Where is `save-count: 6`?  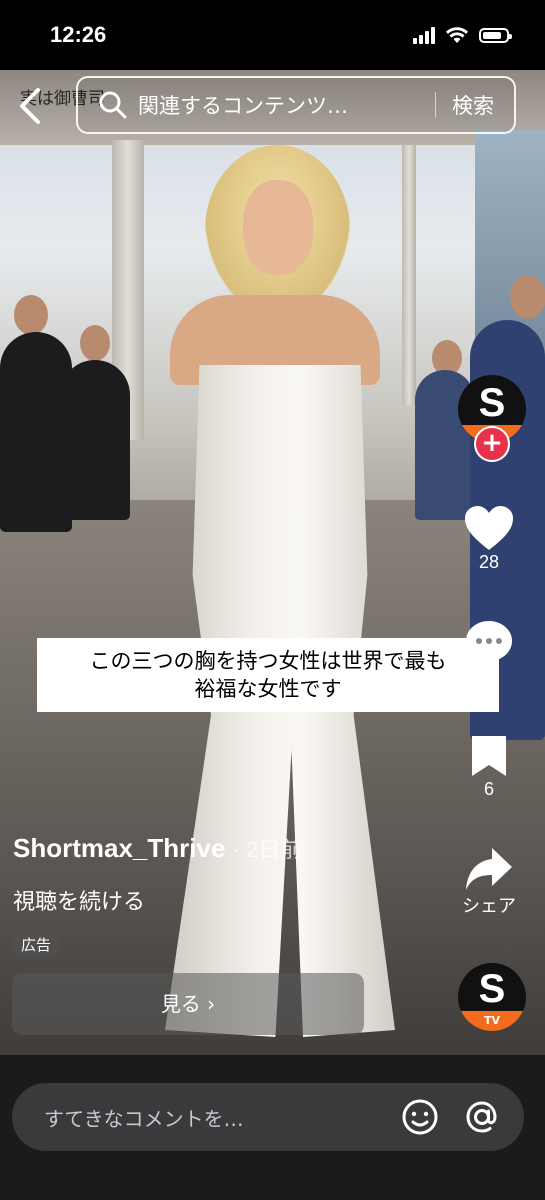 save-count: 6 is located at coordinates (488, 789).